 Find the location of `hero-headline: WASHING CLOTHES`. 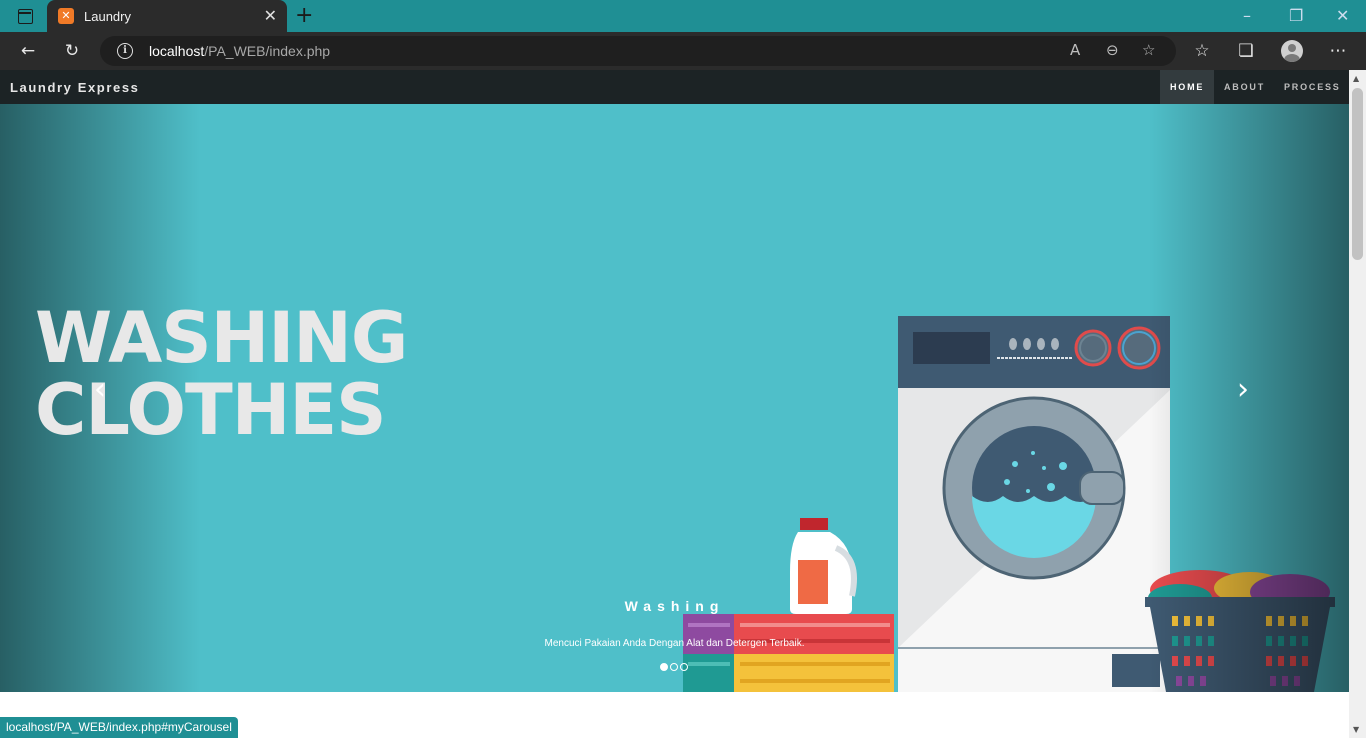

hero-headline: WASHING CLOTHES is located at coordinates (221, 374).